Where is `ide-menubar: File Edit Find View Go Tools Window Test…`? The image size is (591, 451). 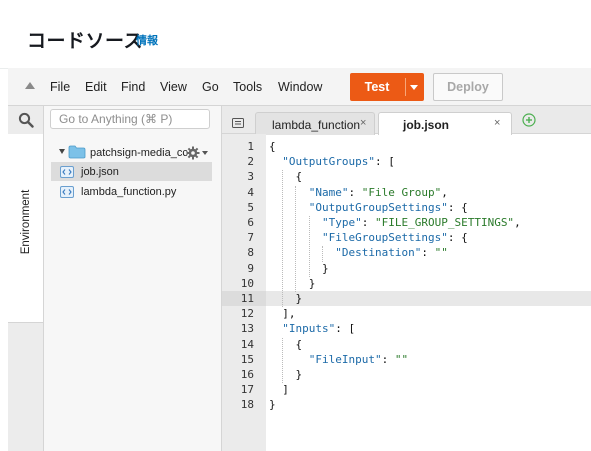 ide-menubar: File Edit Find View Go Tools Window Test… is located at coordinates (299, 87).